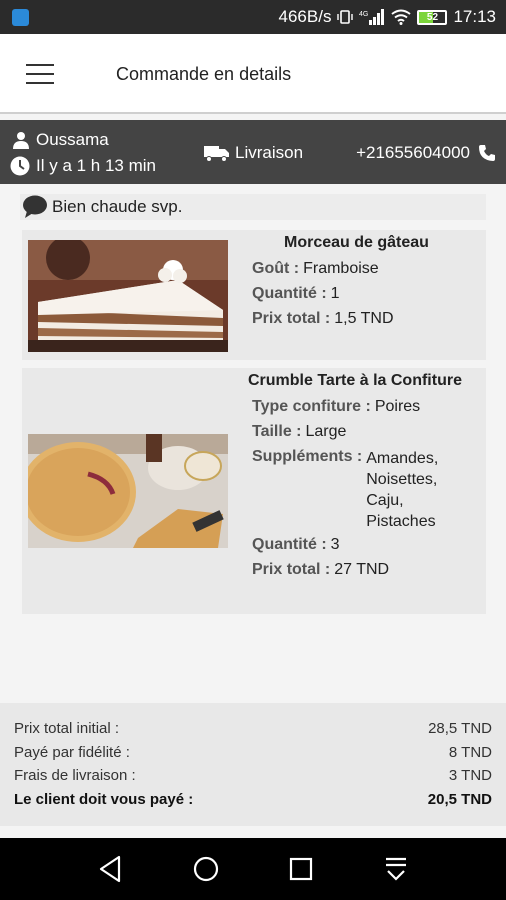 The width and height of the screenshot is (506, 900). I want to click on recents-icon, so click(301, 869).